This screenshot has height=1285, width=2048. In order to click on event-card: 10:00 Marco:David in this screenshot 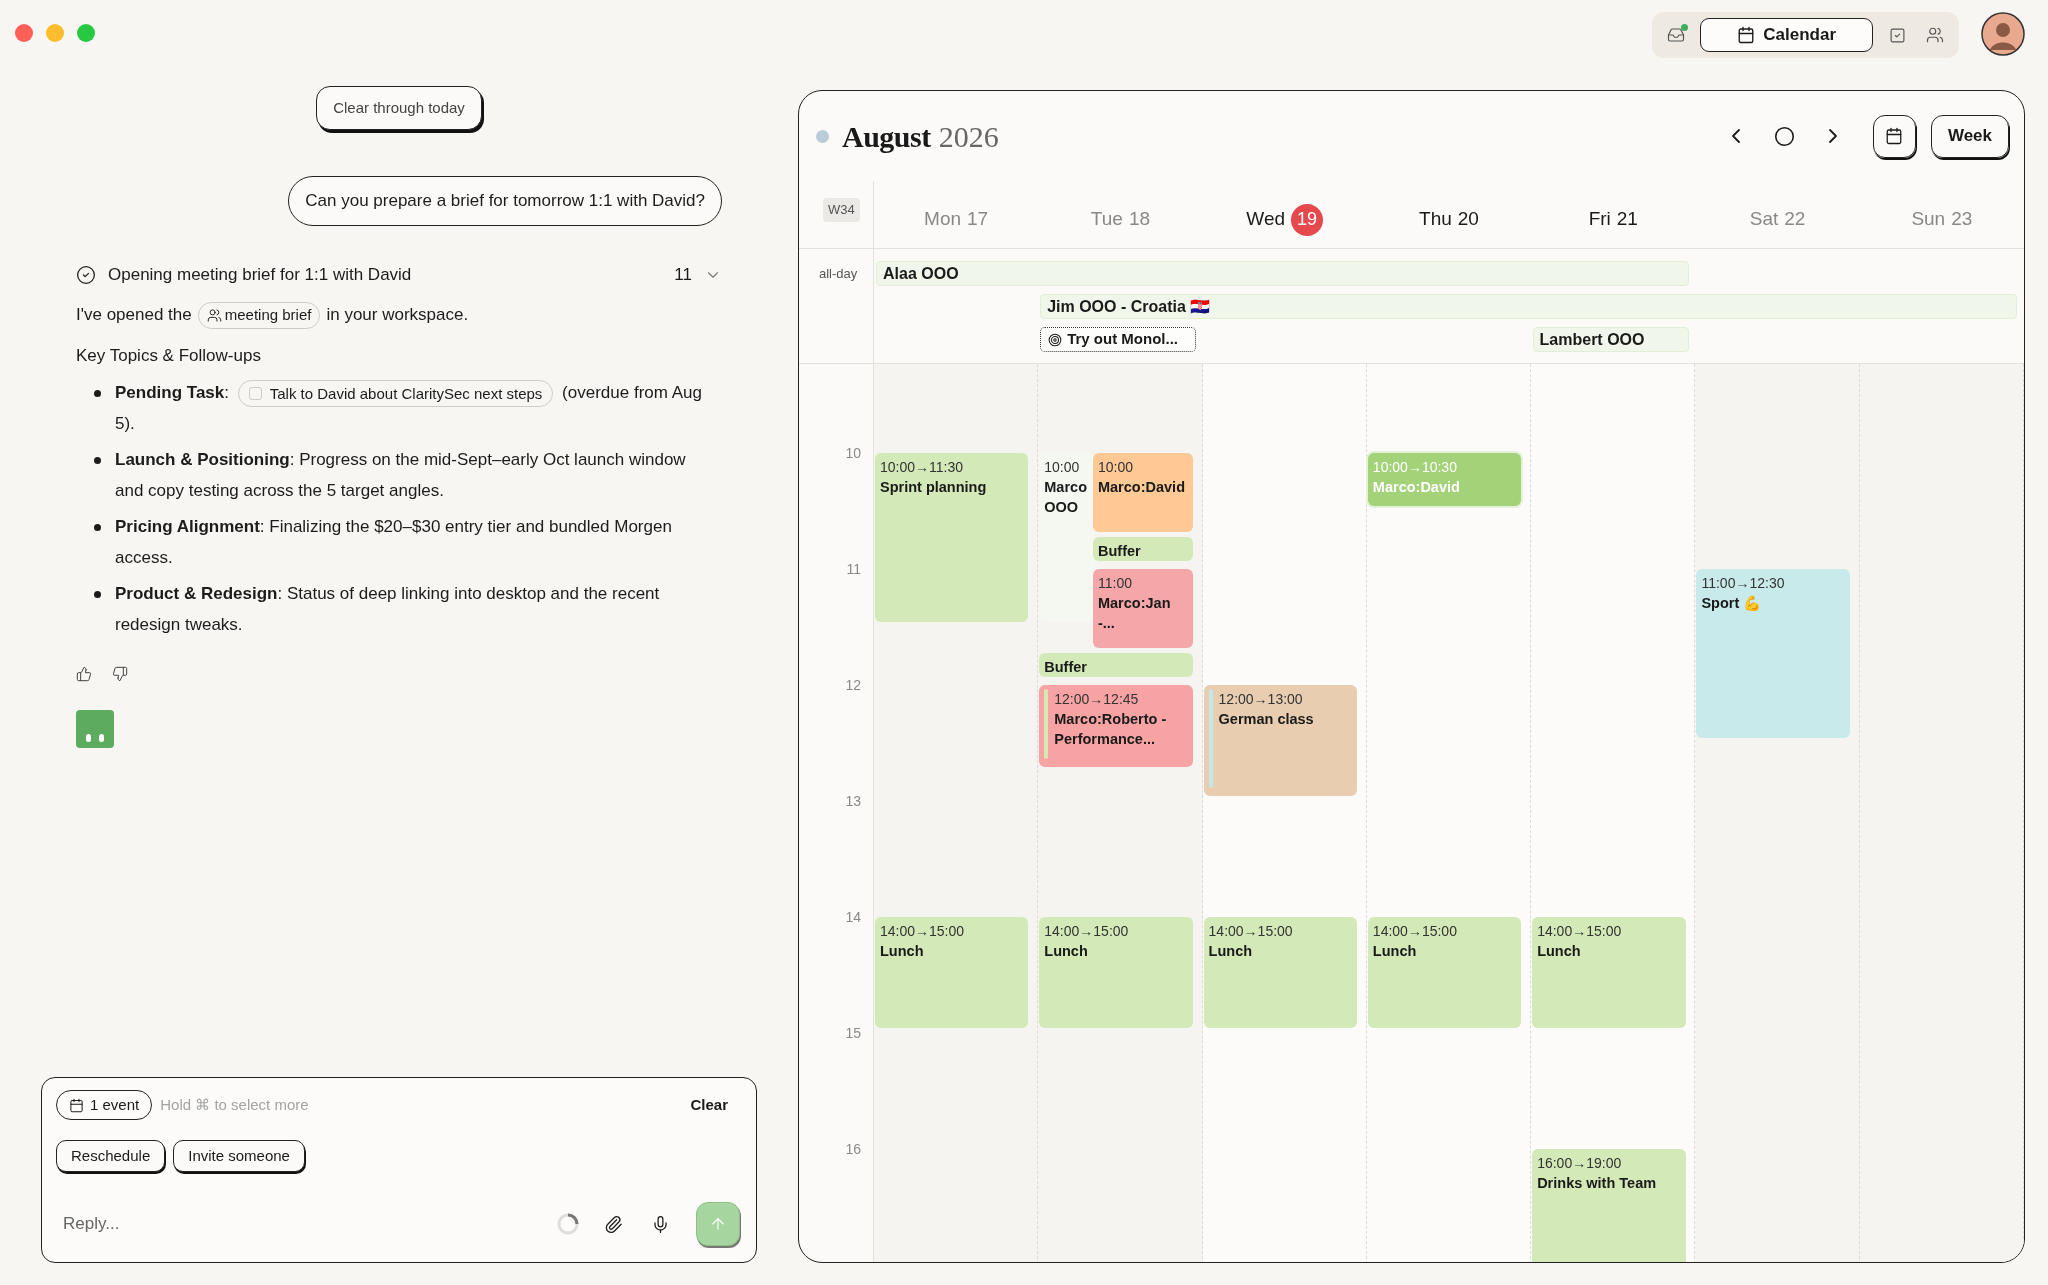, I will do `click(1142, 492)`.